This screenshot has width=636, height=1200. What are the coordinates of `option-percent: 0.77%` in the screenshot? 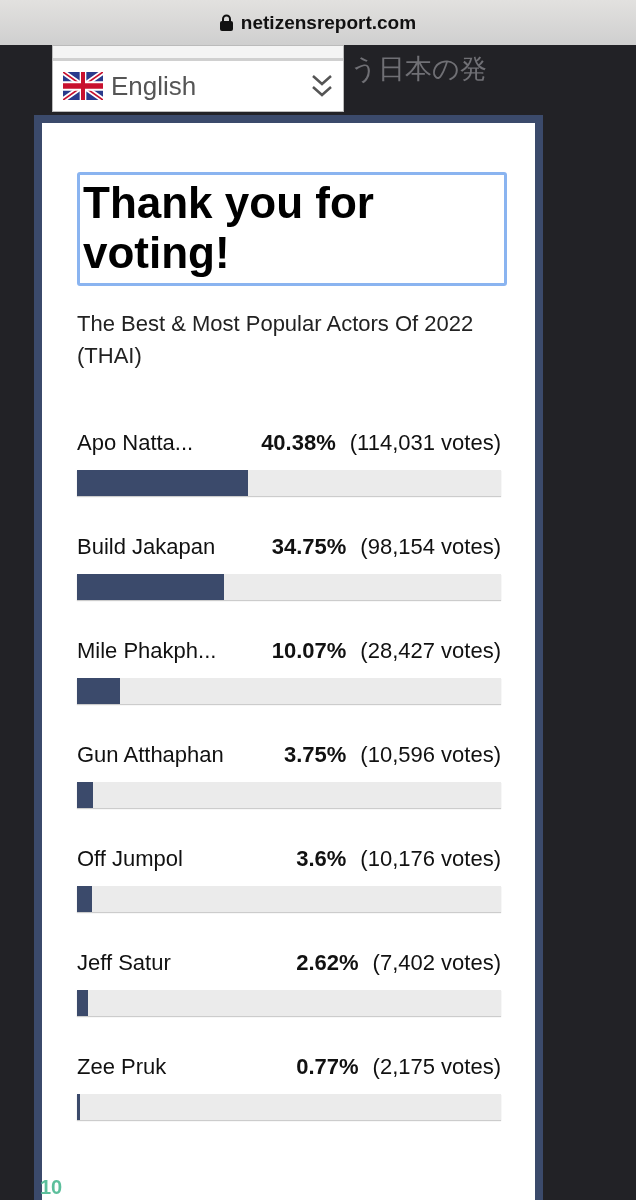 It's located at (327, 1067).